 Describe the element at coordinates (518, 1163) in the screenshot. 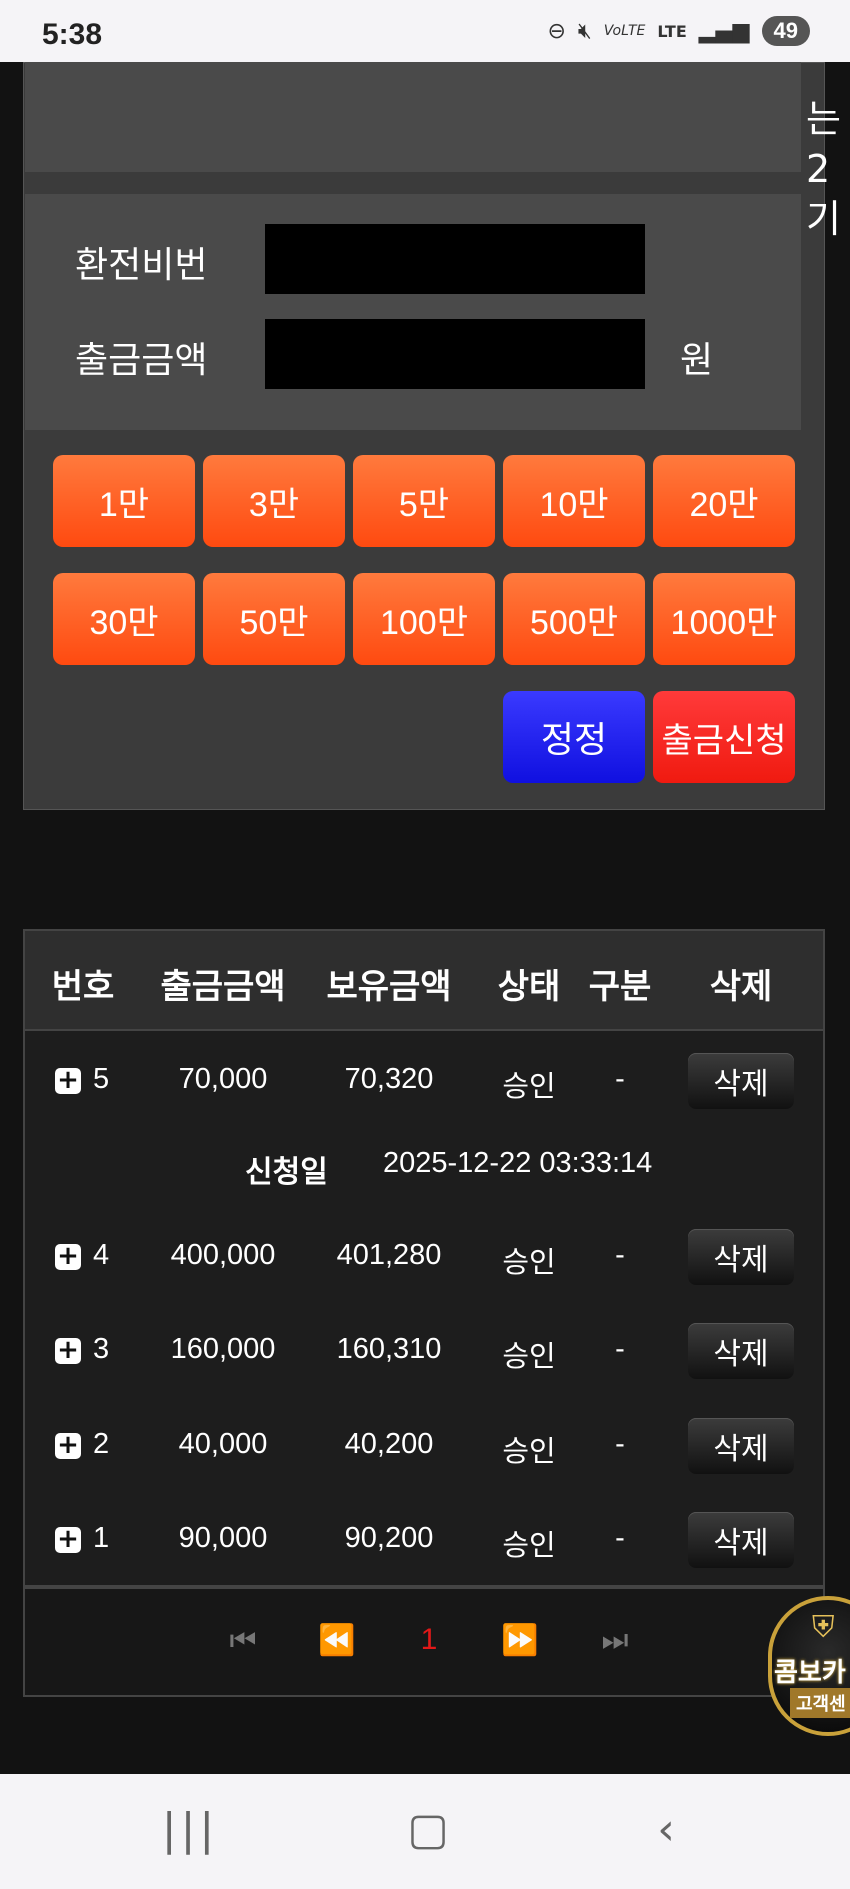

I see `request-date-value: 2025-12-22 03:33:14` at that location.